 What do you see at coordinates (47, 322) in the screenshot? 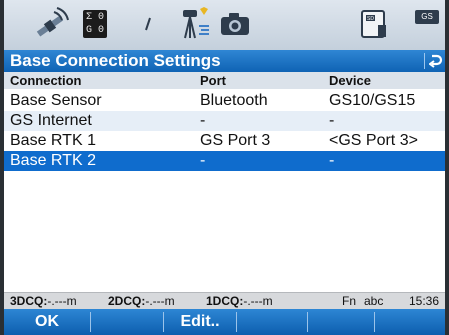
I see `ok-button: OK` at bounding box center [47, 322].